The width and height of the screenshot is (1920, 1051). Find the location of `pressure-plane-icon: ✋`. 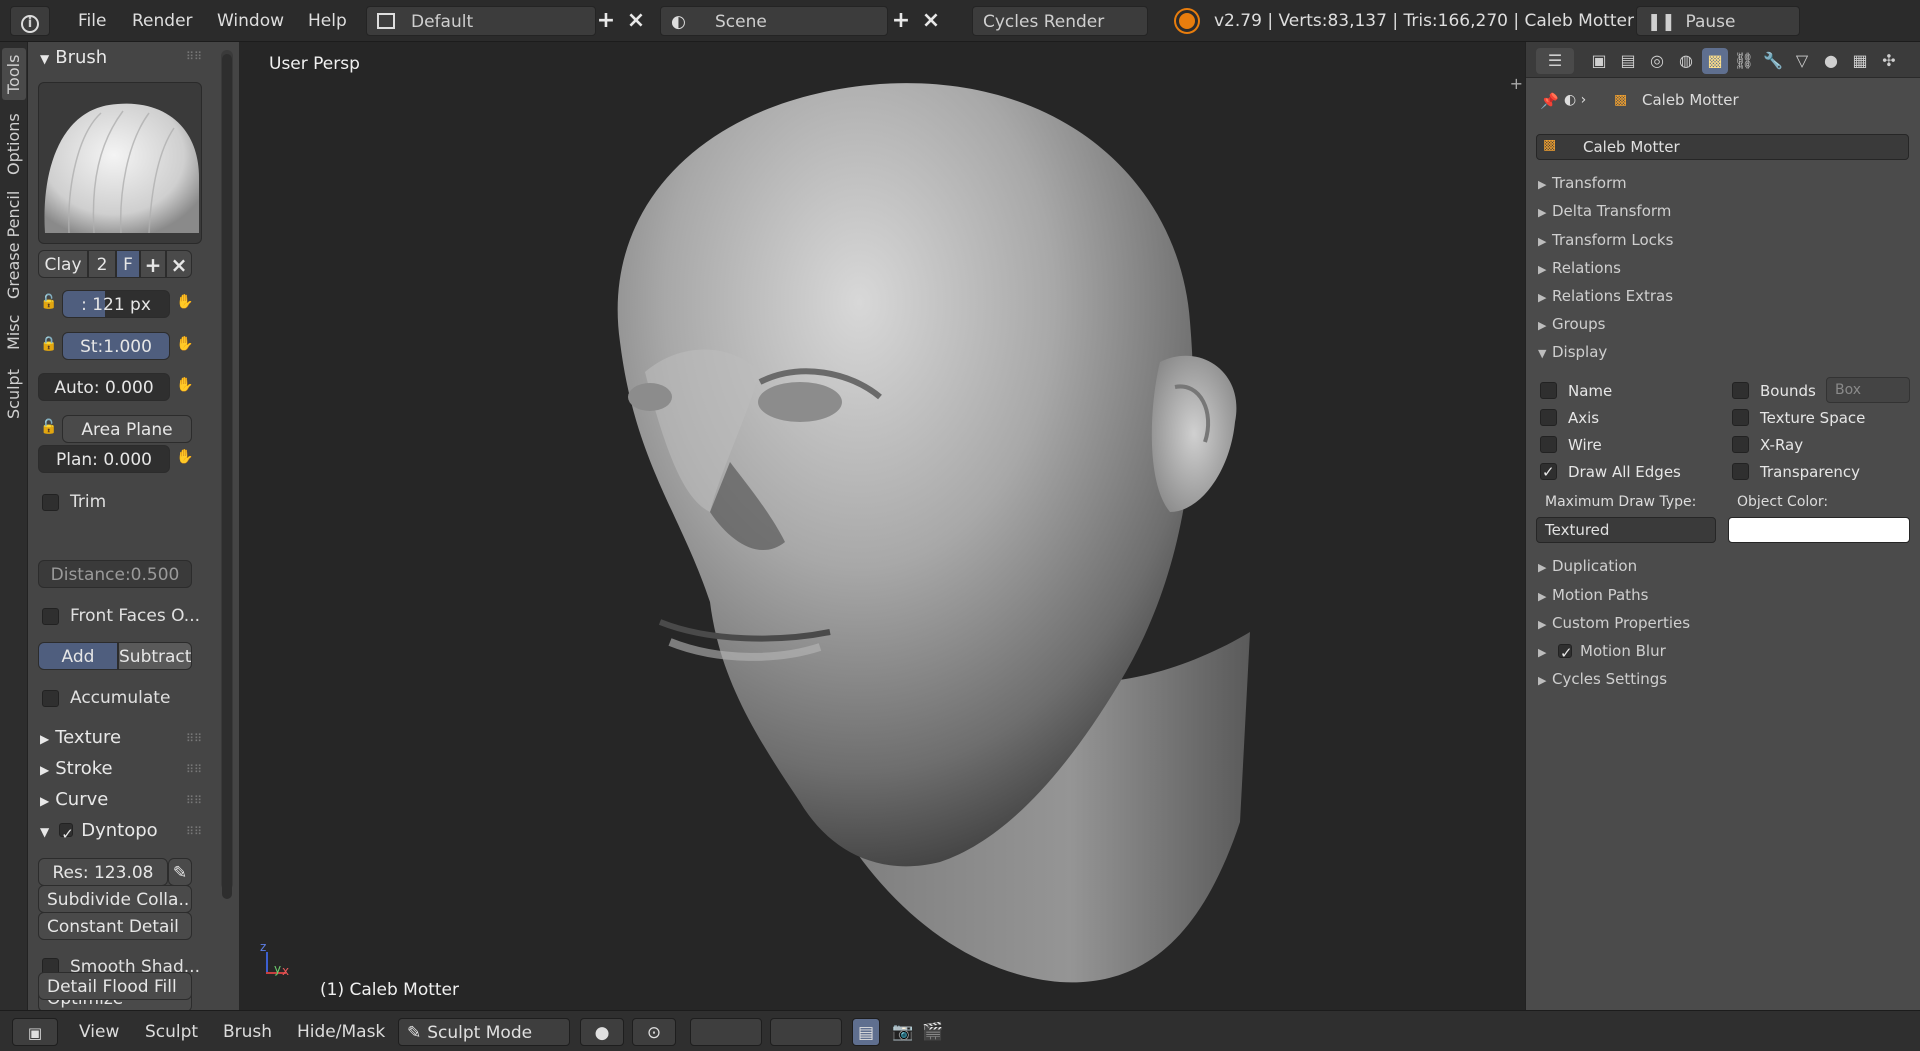

pressure-plane-icon: ✋ is located at coordinates (185, 457).